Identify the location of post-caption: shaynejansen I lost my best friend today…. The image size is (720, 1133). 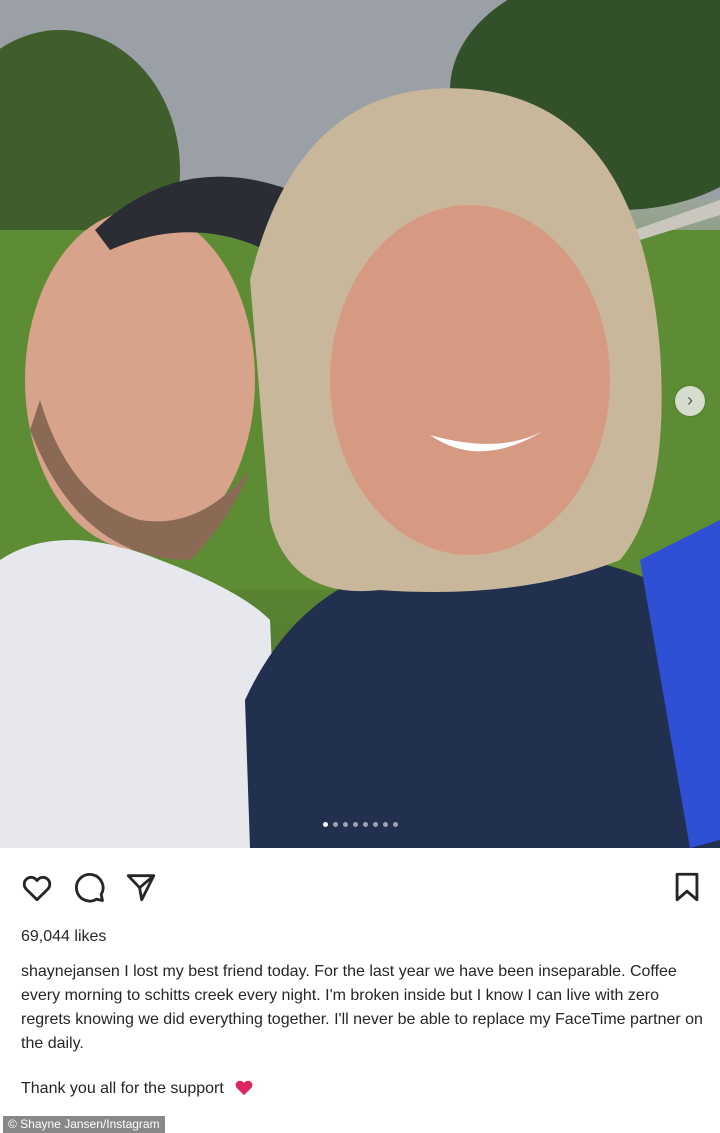
(363, 1008).